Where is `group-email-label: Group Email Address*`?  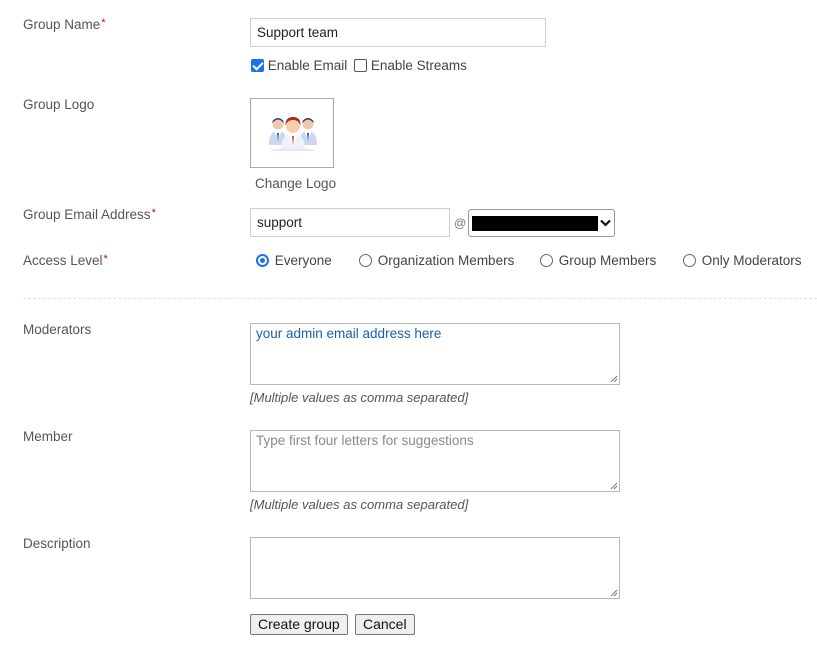
group-email-label: Group Email Address* is located at coordinates (89, 214).